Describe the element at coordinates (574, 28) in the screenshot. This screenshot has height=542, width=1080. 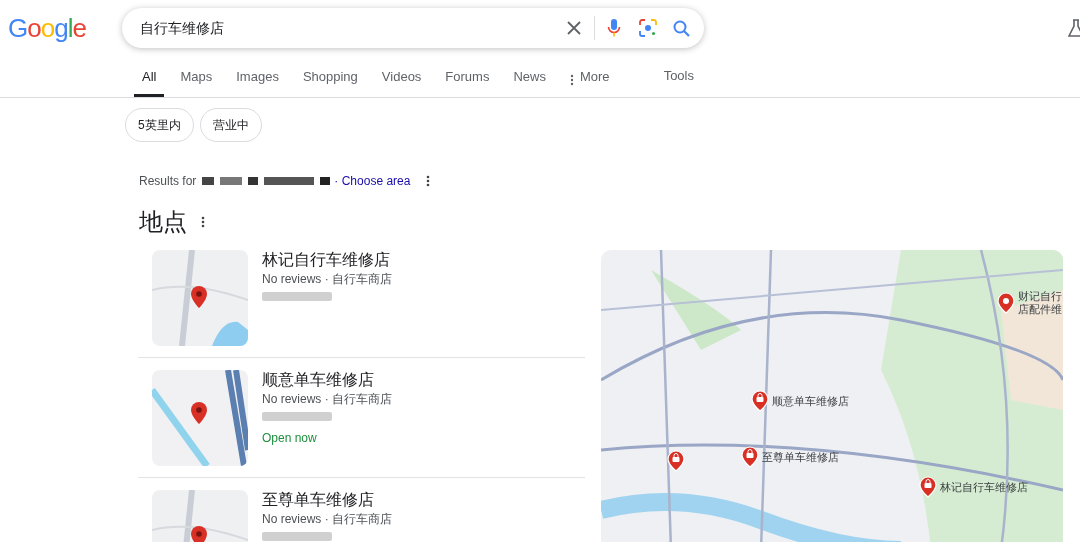
I see `close-icon` at that location.